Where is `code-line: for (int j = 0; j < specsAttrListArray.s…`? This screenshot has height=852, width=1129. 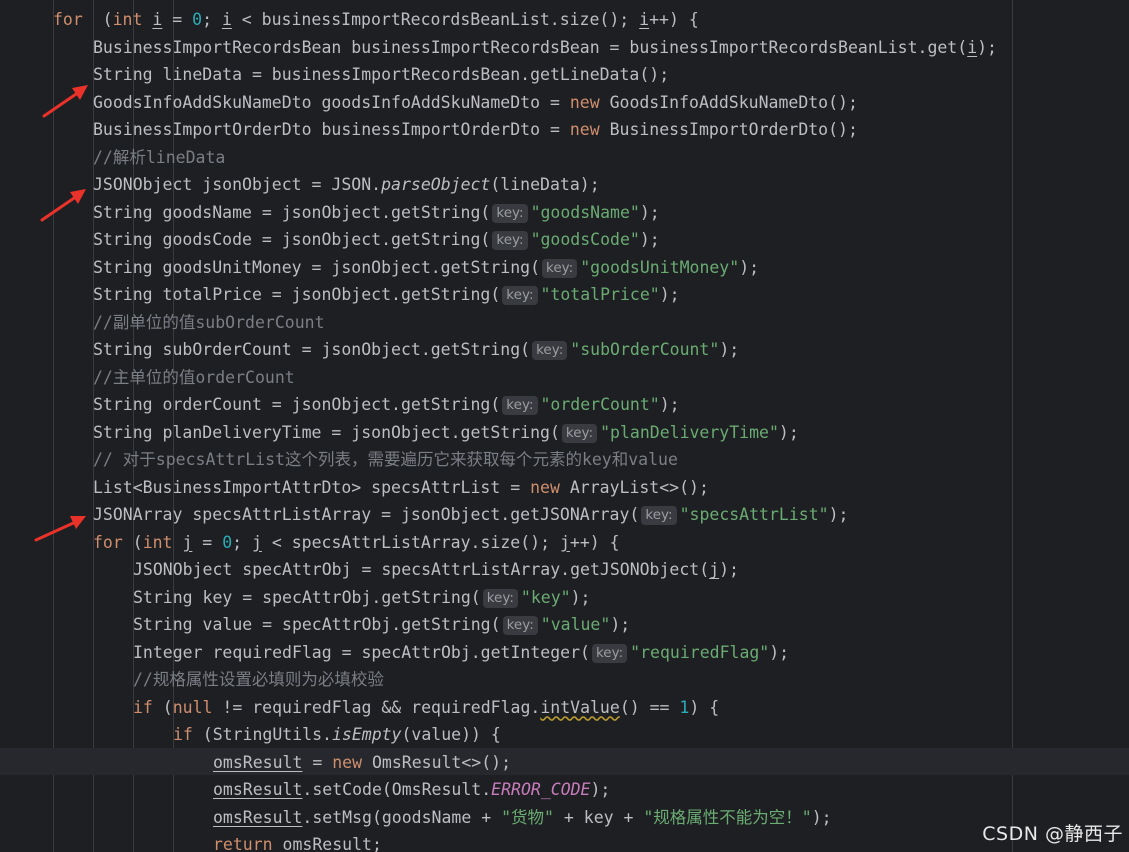 code-line: for (int j = 0; j < specsAttrListArray.s… is located at coordinates (356, 542).